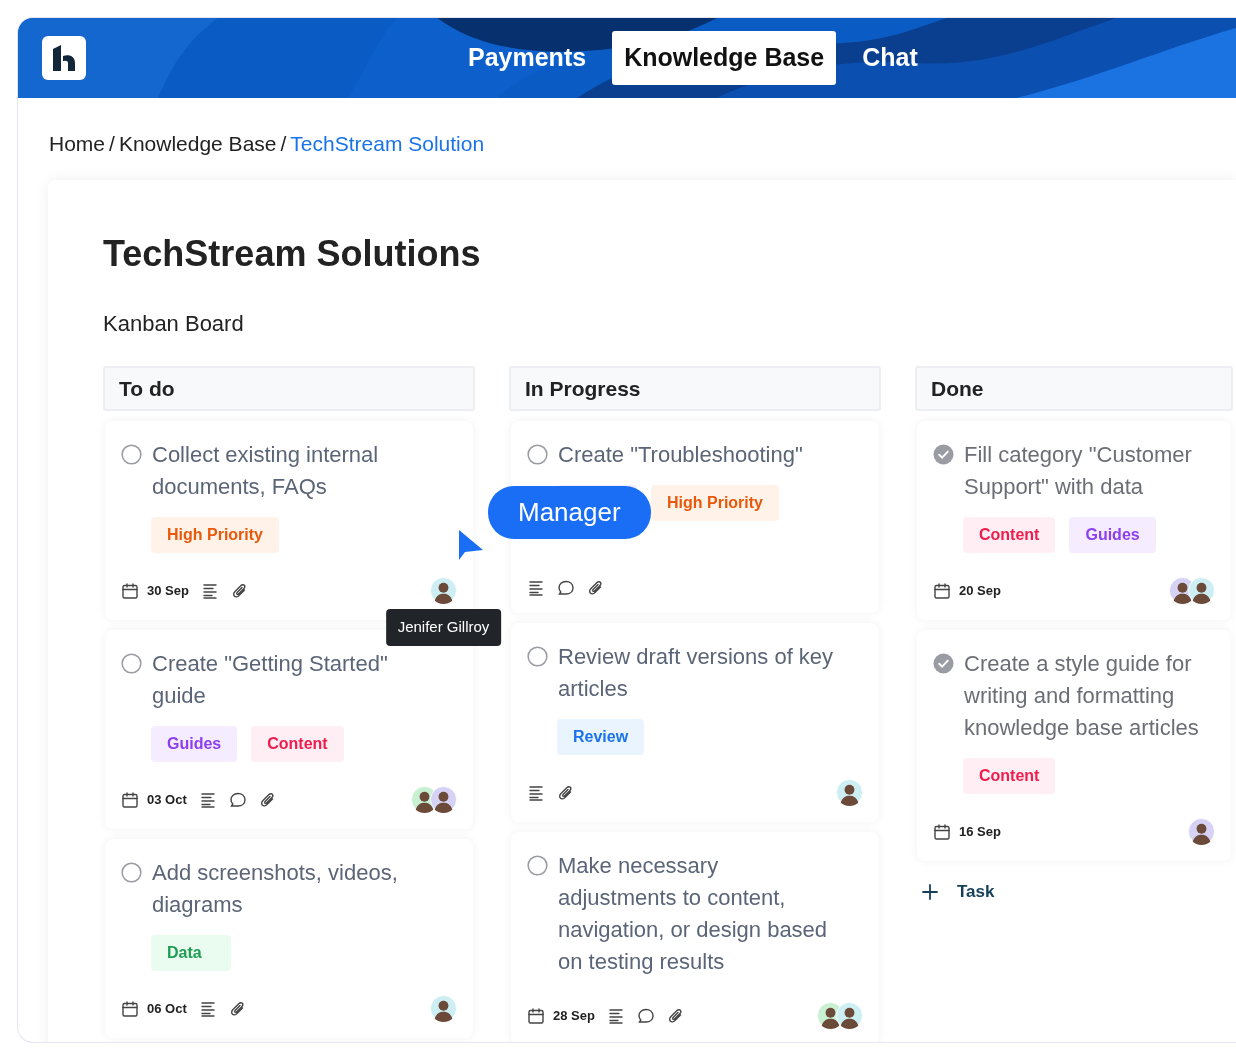  What do you see at coordinates (289, 939) in the screenshot?
I see `task-card: Add screenshots, videos, diagrams Data 06 Oct` at bounding box center [289, 939].